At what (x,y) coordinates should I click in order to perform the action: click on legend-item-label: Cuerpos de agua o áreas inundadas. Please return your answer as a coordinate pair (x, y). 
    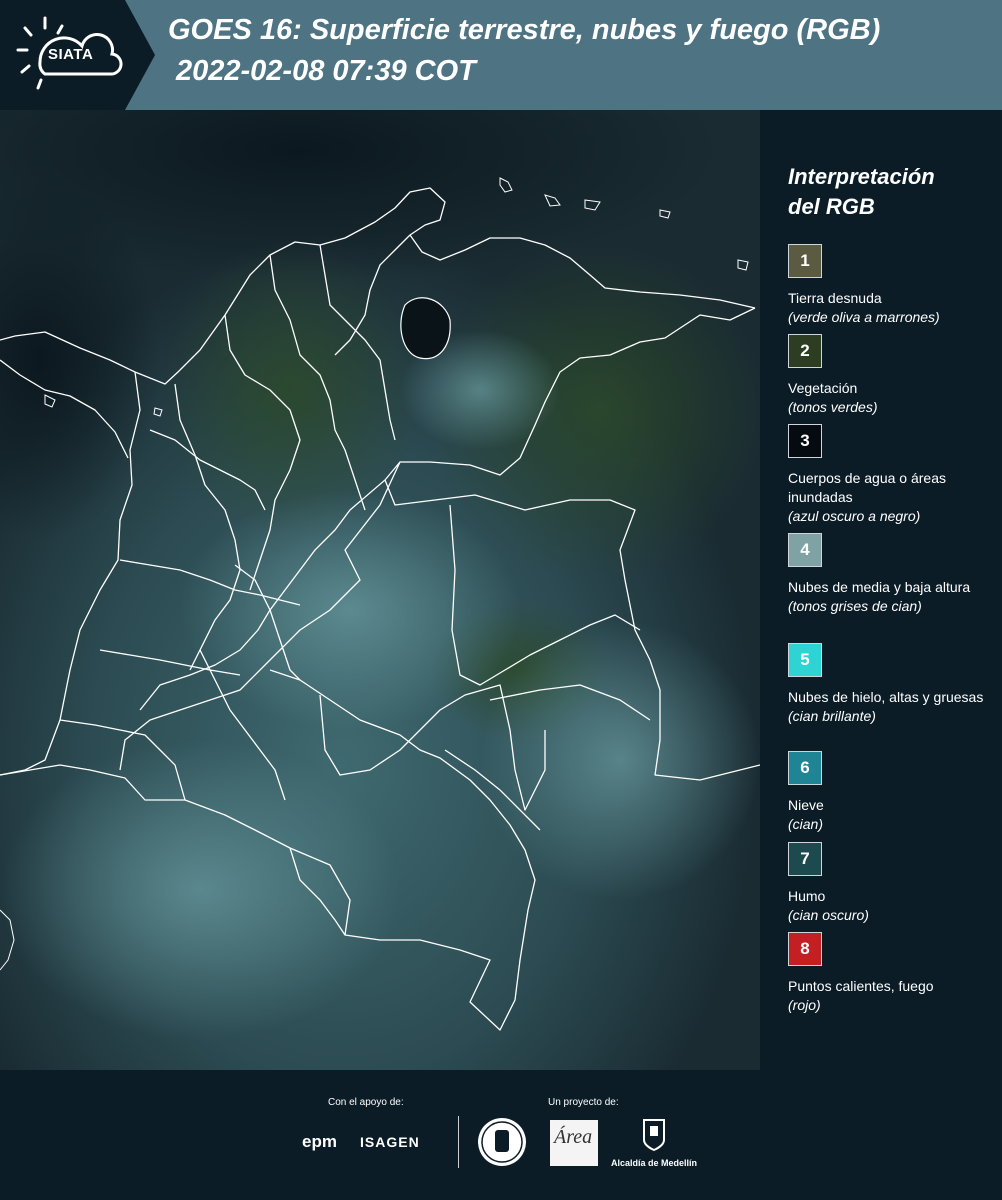
    Looking at the image, I should click on (867, 487).